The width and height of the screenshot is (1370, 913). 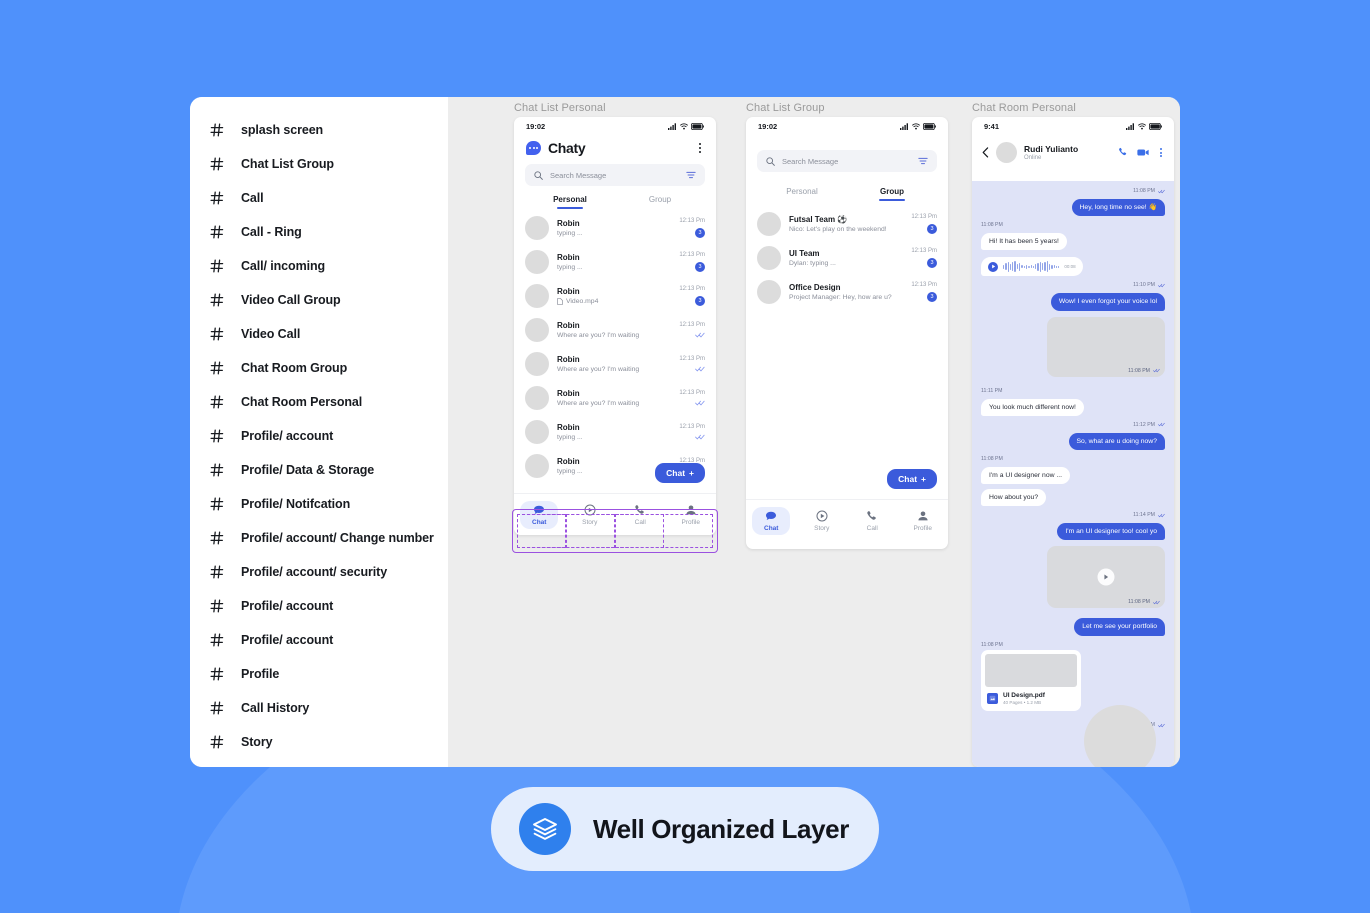 What do you see at coordinates (319, 266) in the screenshot?
I see `sidebar-item-4: Call/ incoming` at bounding box center [319, 266].